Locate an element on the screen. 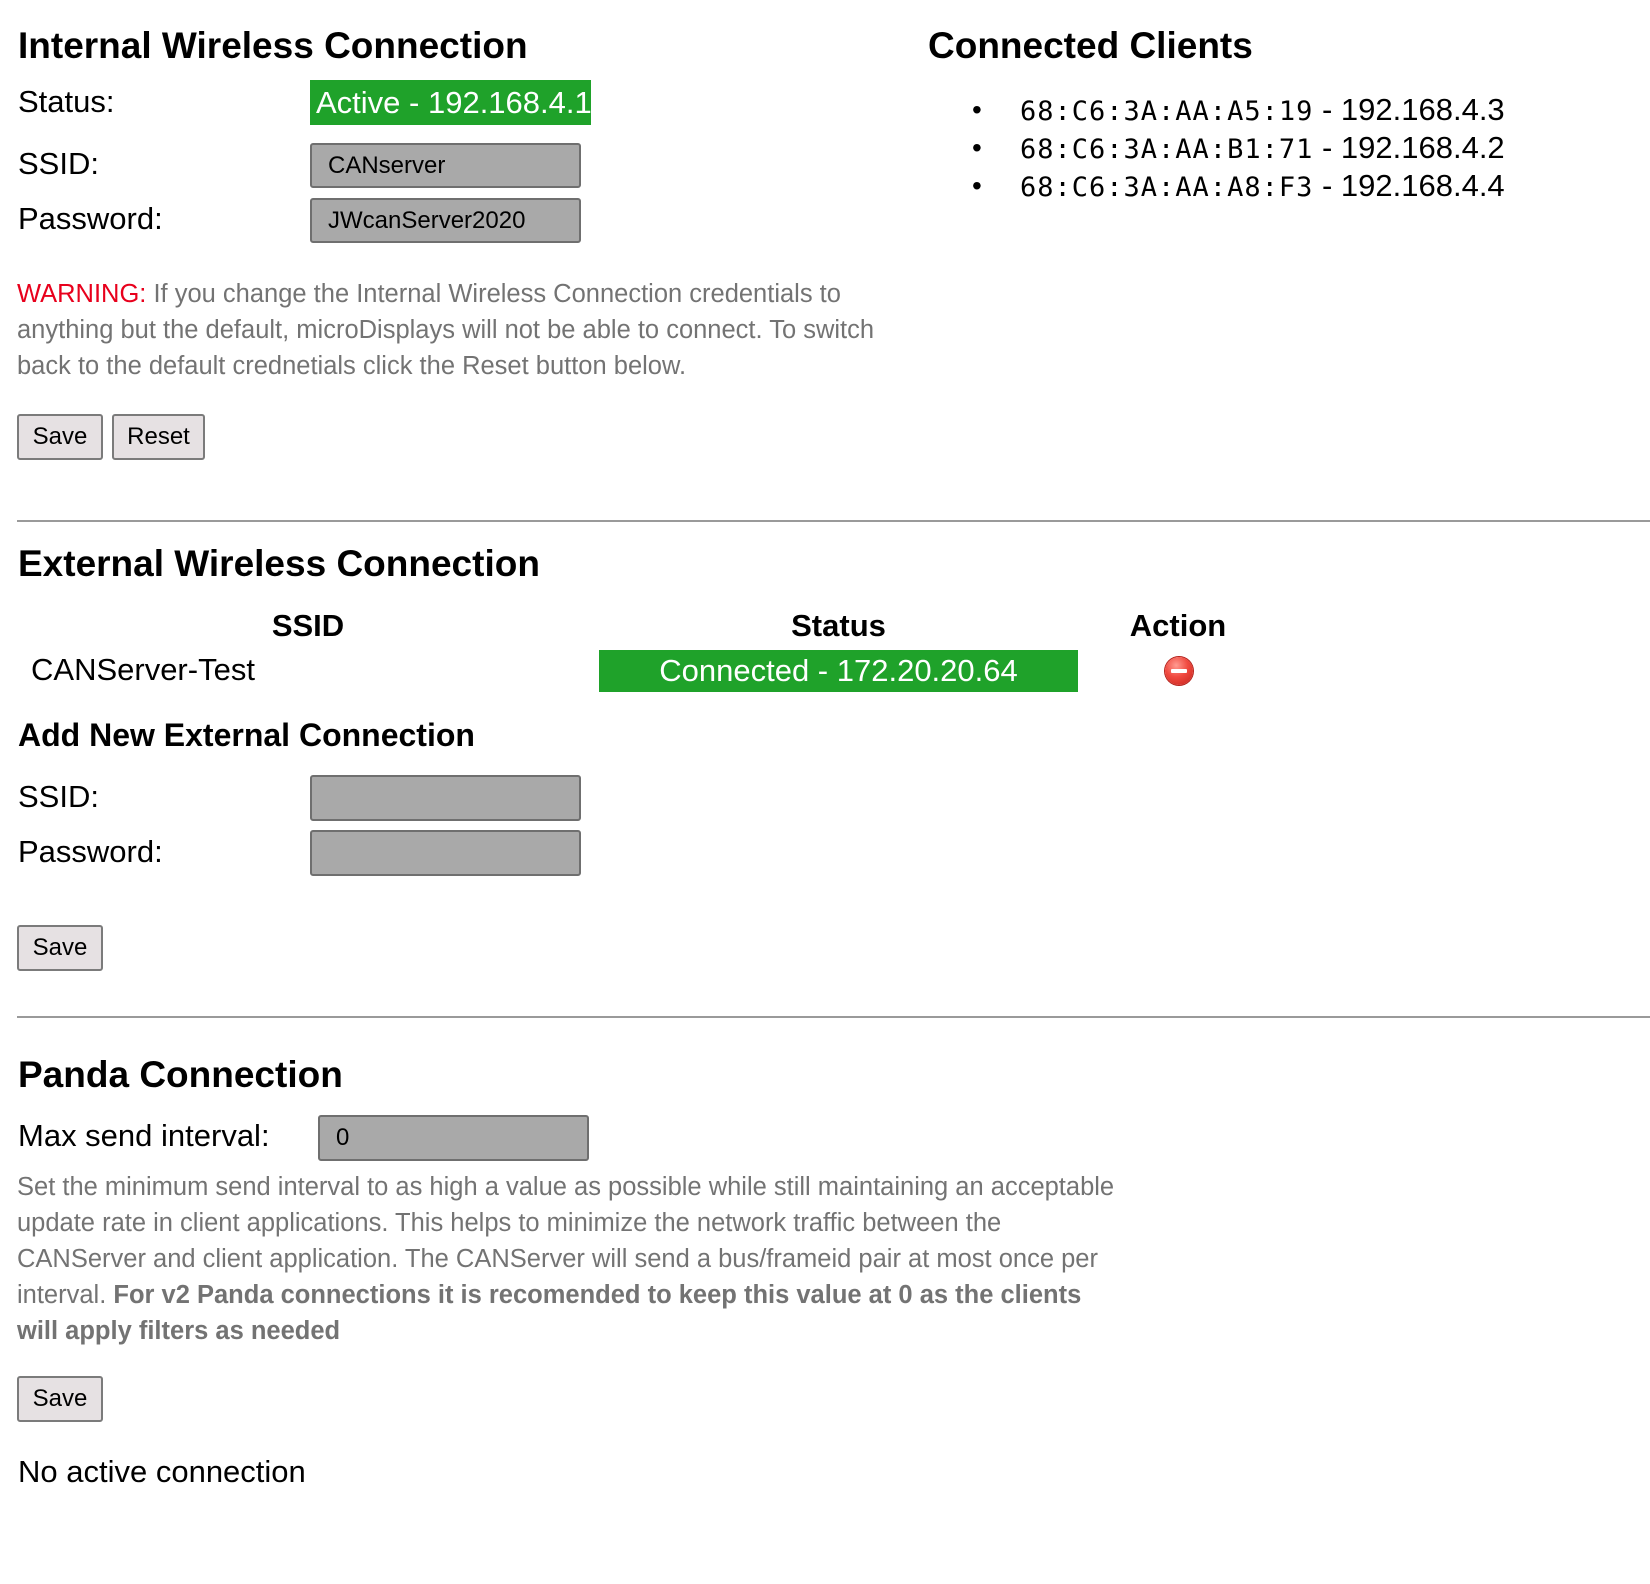  internal-reset-button: Reset is located at coordinates (158, 437).